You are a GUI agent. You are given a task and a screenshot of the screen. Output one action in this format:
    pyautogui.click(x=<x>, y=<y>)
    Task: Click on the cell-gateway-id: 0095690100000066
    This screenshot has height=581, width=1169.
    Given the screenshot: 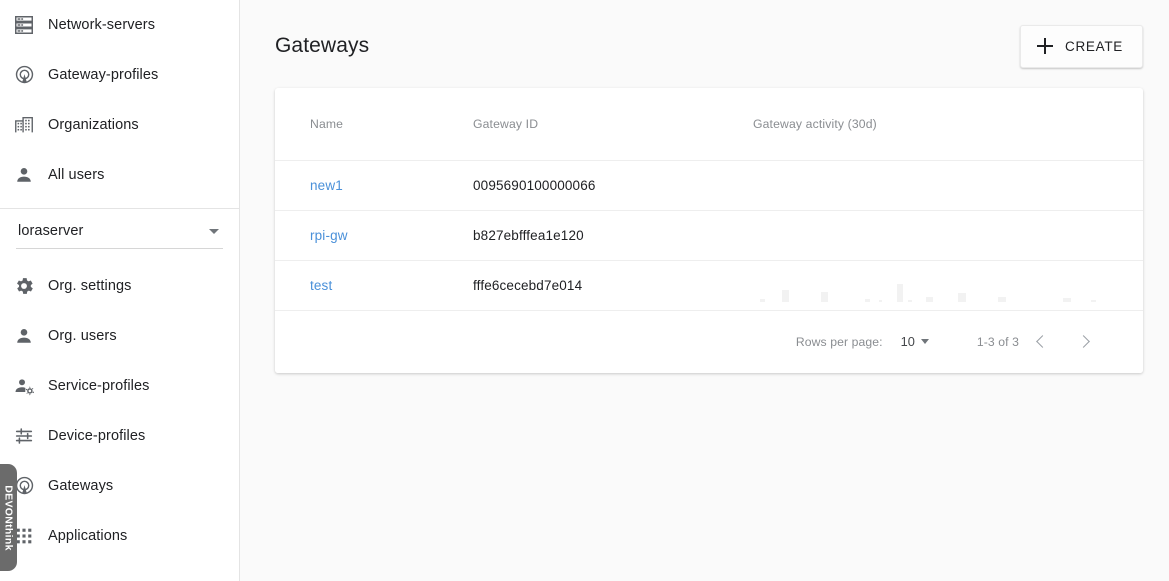 What is the action you would take?
    pyautogui.click(x=613, y=185)
    